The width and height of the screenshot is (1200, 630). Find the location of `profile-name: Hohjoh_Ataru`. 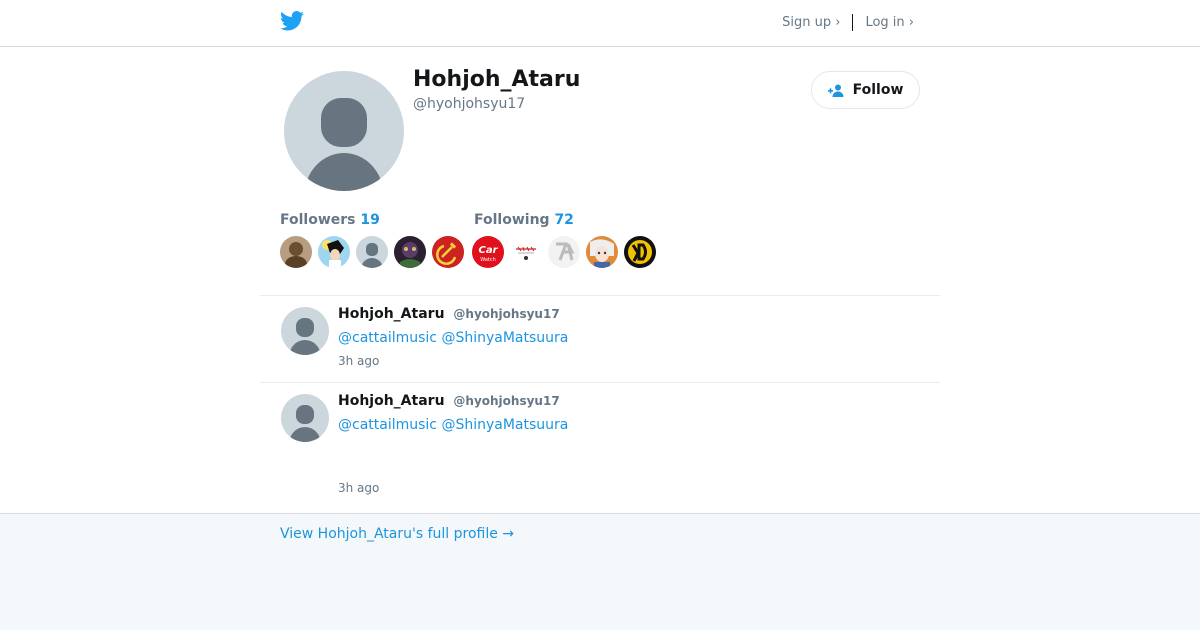

profile-name: Hohjoh_Ataru is located at coordinates (497, 79).